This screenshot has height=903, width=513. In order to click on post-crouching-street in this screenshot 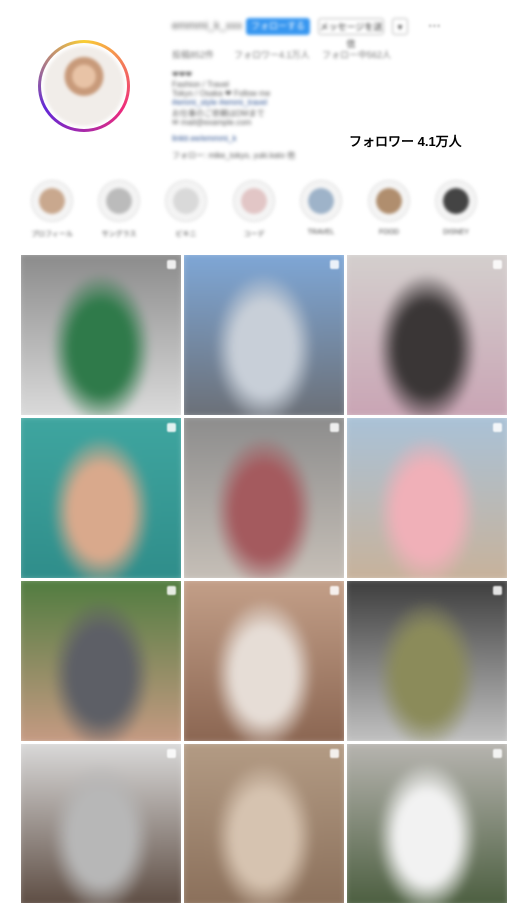, I will do `click(264, 498)`.